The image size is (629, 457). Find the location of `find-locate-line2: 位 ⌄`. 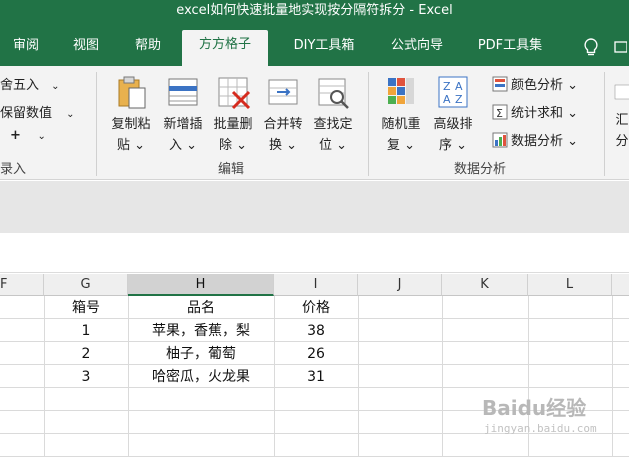

find-locate-line2: 位 ⌄ is located at coordinates (333, 145).